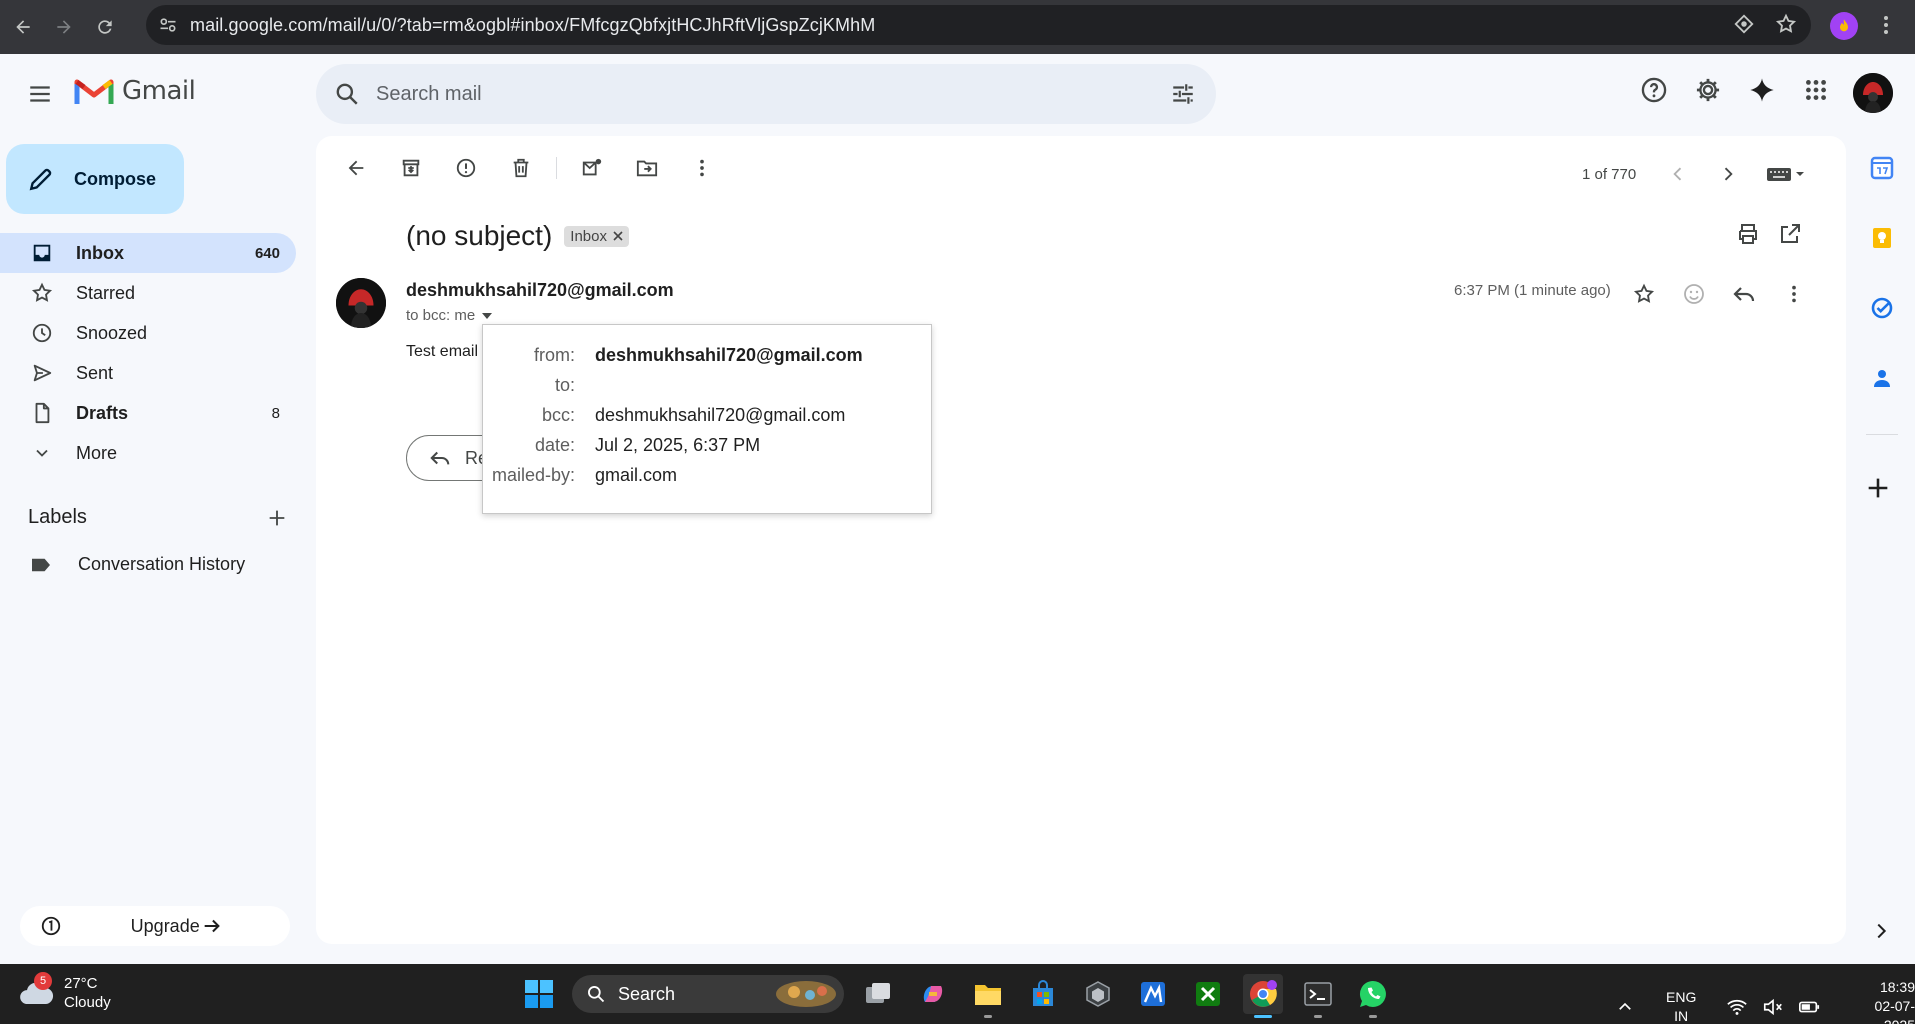 The image size is (1915, 1024). I want to click on calendar-app-button, so click(1882, 168).